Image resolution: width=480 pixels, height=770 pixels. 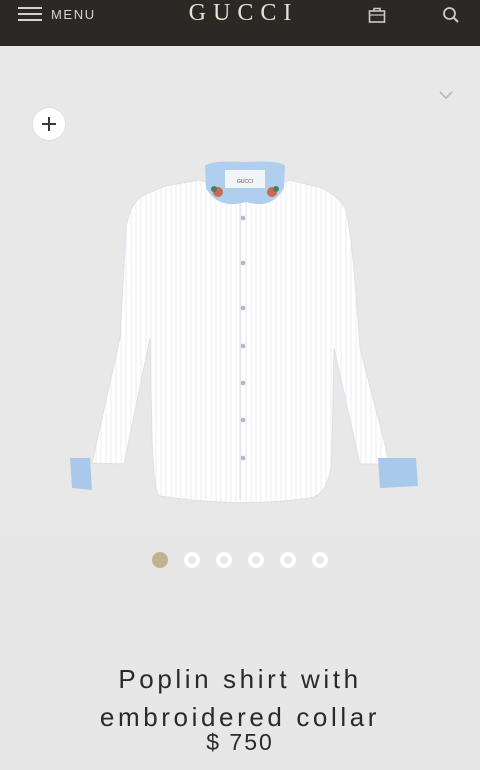 What do you see at coordinates (240, 742) in the screenshot?
I see `product-price: $ 750` at bounding box center [240, 742].